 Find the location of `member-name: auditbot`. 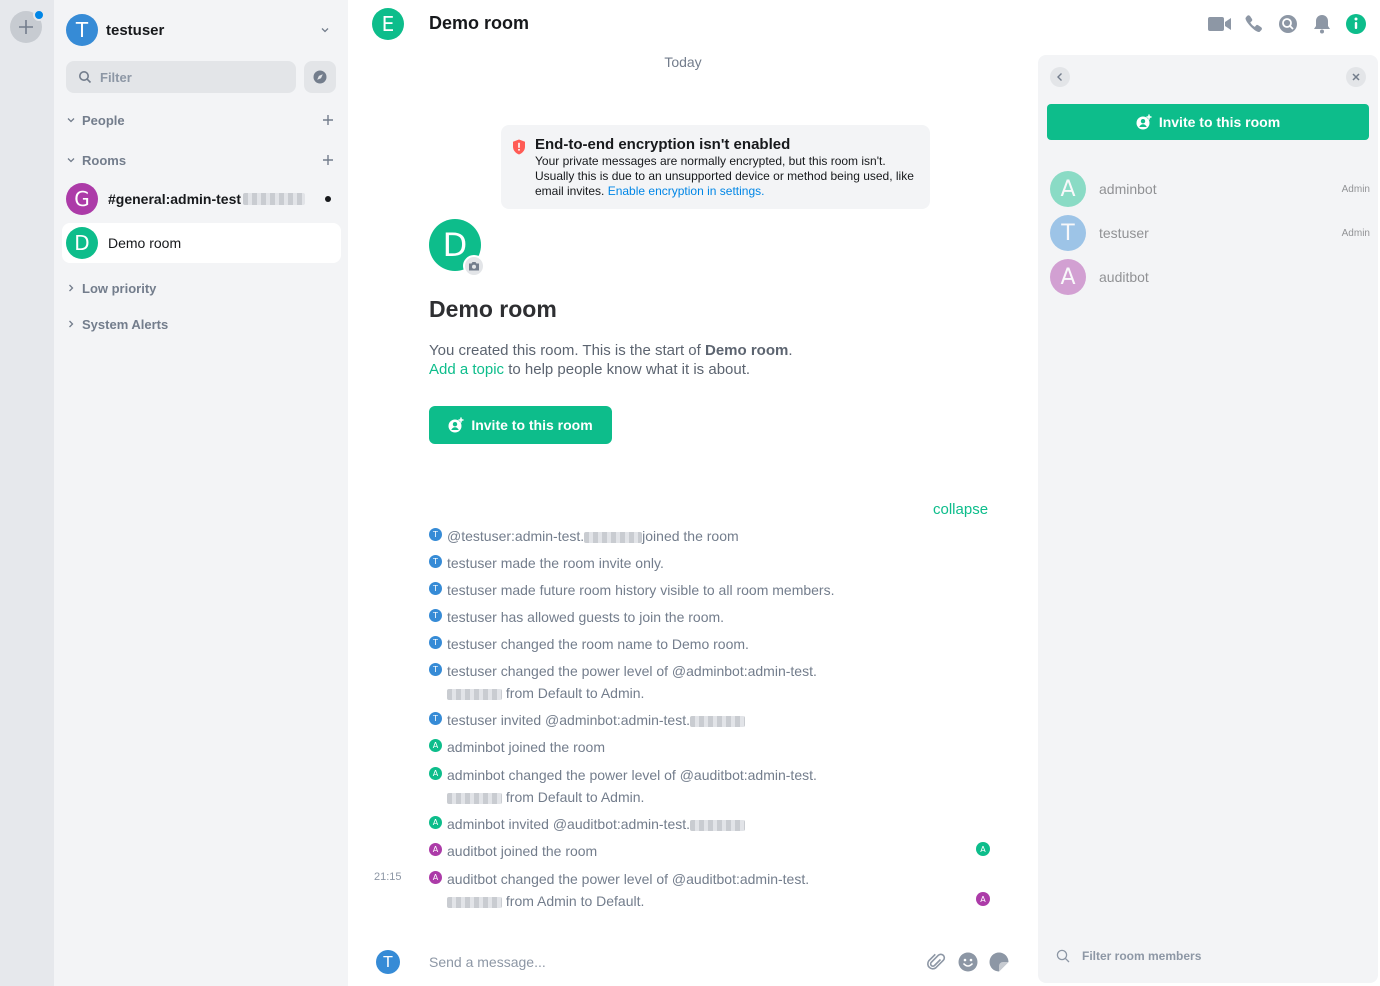

member-name: auditbot is located at coordinates (1124, 277).